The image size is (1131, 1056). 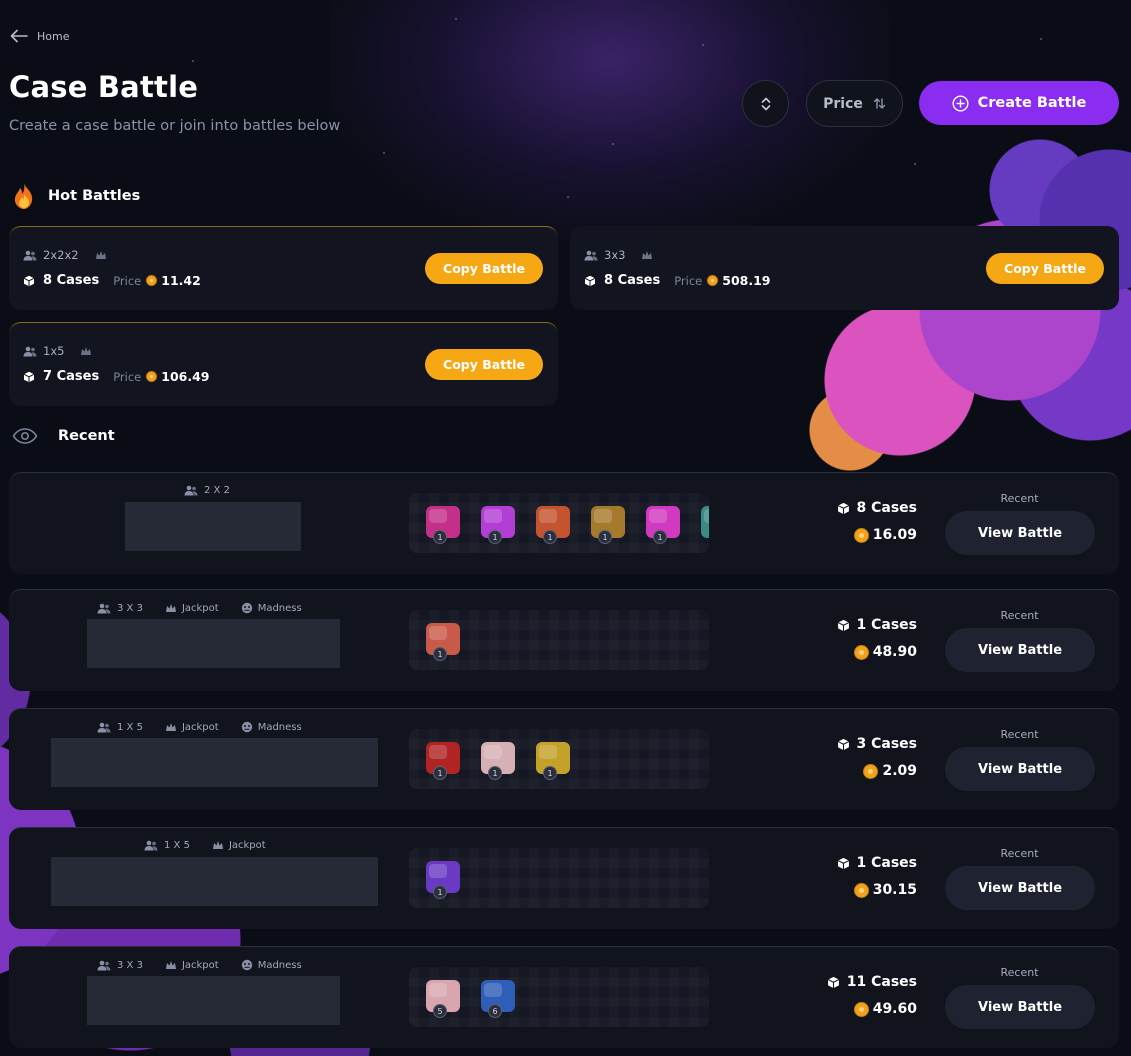 What do you see at coordinates (885, 535) in the screenshot?
I see `battle-price: 16.09` at bounding box center [885, 535].